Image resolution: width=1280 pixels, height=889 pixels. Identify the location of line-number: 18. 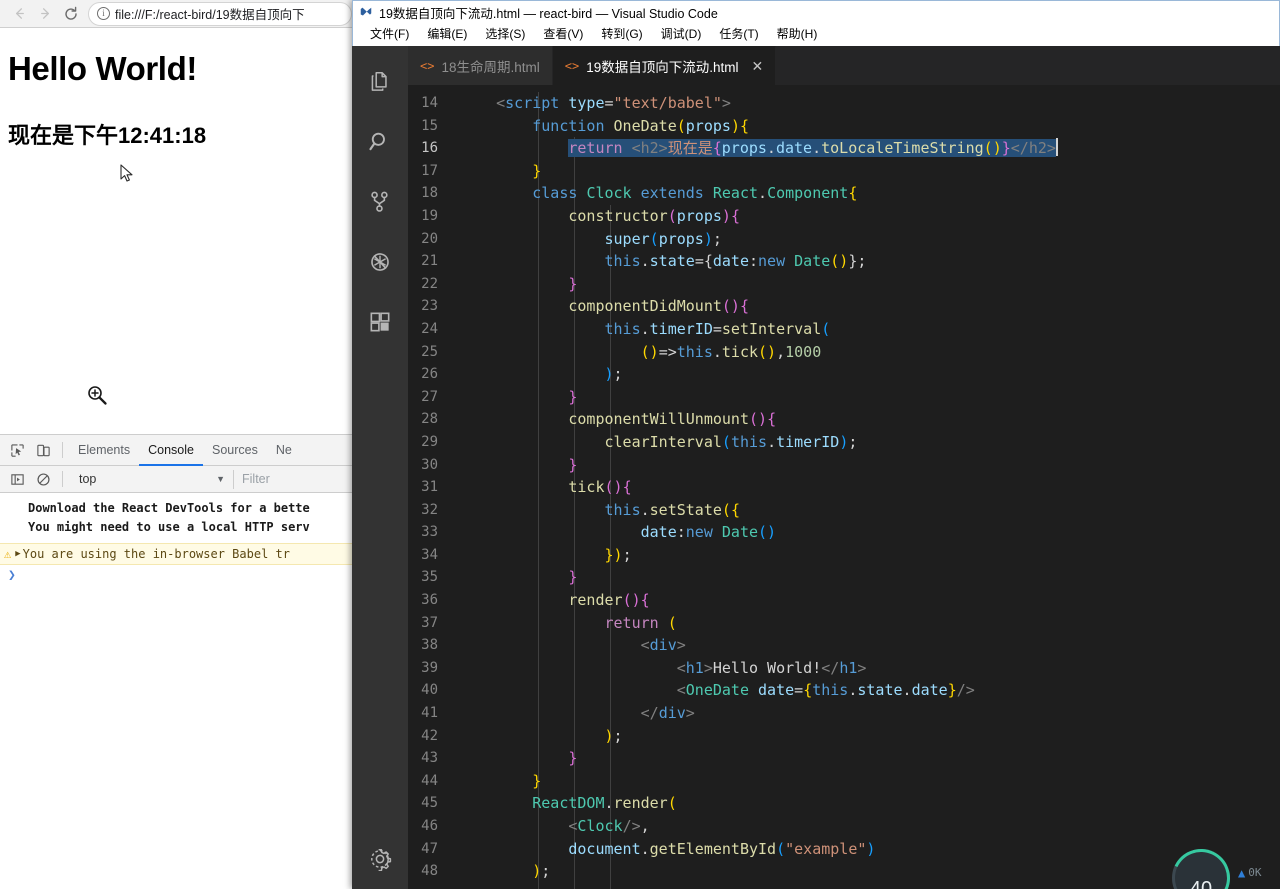
(429, 193).